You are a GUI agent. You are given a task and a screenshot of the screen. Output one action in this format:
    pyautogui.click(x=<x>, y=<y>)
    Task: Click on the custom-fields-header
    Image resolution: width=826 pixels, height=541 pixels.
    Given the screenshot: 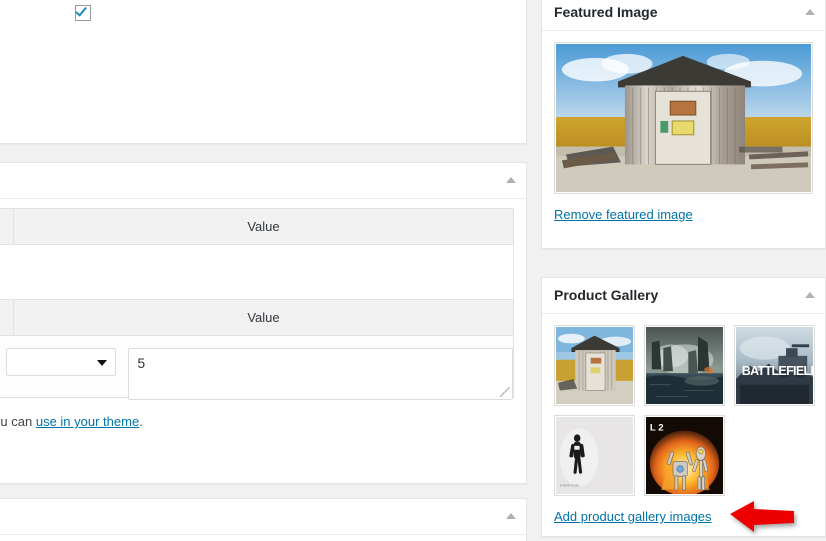 What is the action you would take?
    pyautogui.click(x=263, y=181)
    